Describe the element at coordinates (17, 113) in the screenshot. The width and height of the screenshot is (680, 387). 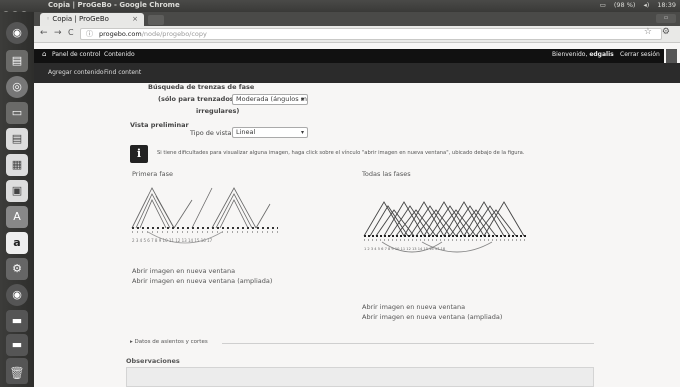
I see `terminal-icon: ▭` at that location.